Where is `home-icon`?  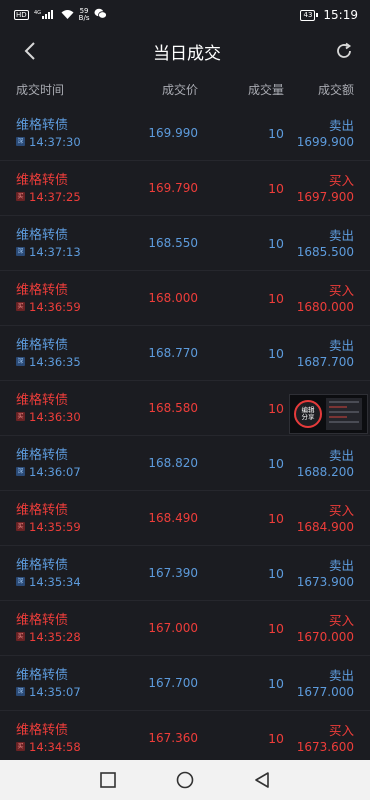
home-icon is located at coordinates (185, 780).